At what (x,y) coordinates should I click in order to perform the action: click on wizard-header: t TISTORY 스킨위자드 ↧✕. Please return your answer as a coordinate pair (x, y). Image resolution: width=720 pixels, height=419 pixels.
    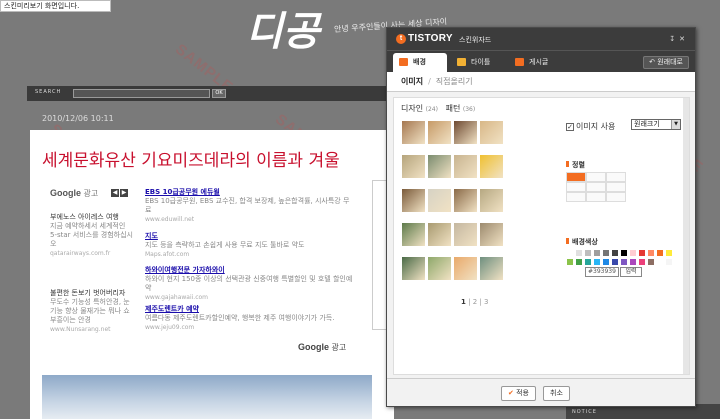
    Looking at the image, I should click on (541, 39).